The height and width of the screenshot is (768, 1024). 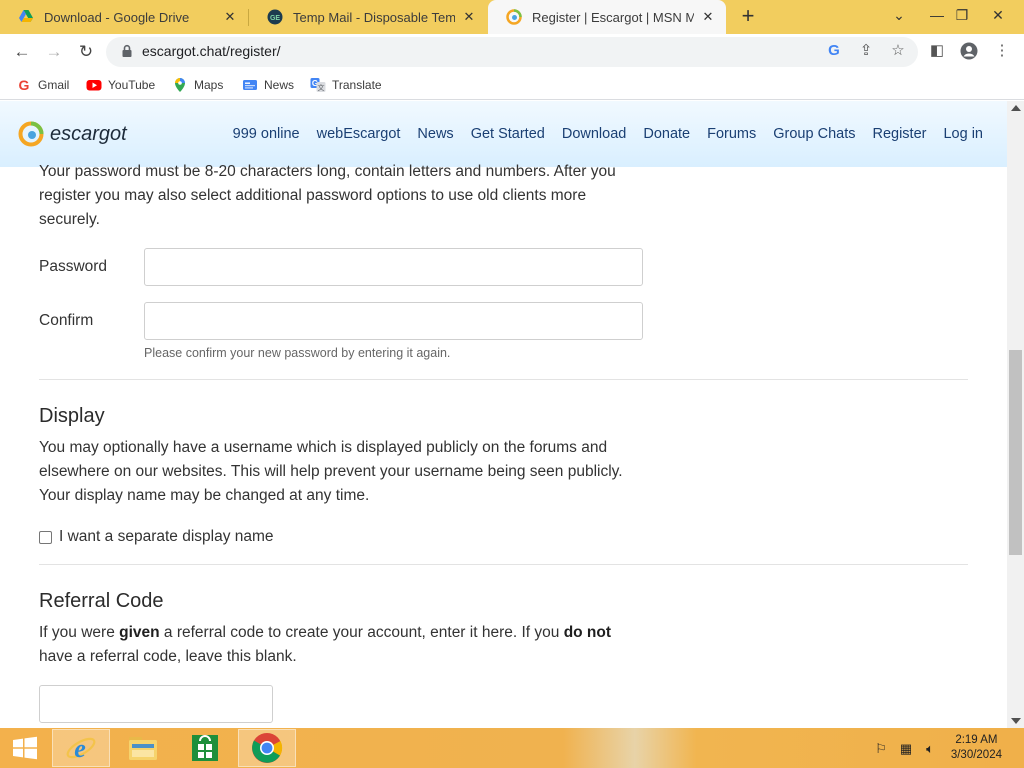 I want to click on nav-register: Register, so click(x=899, y=134).